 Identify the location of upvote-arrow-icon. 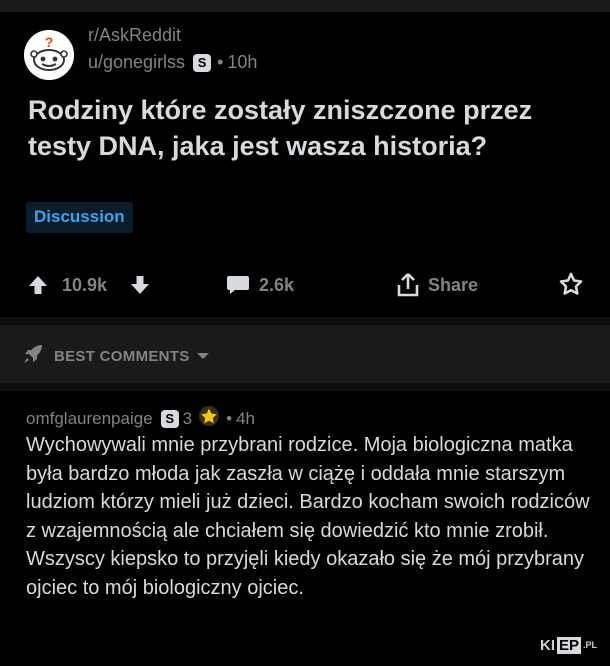
(38, 285).